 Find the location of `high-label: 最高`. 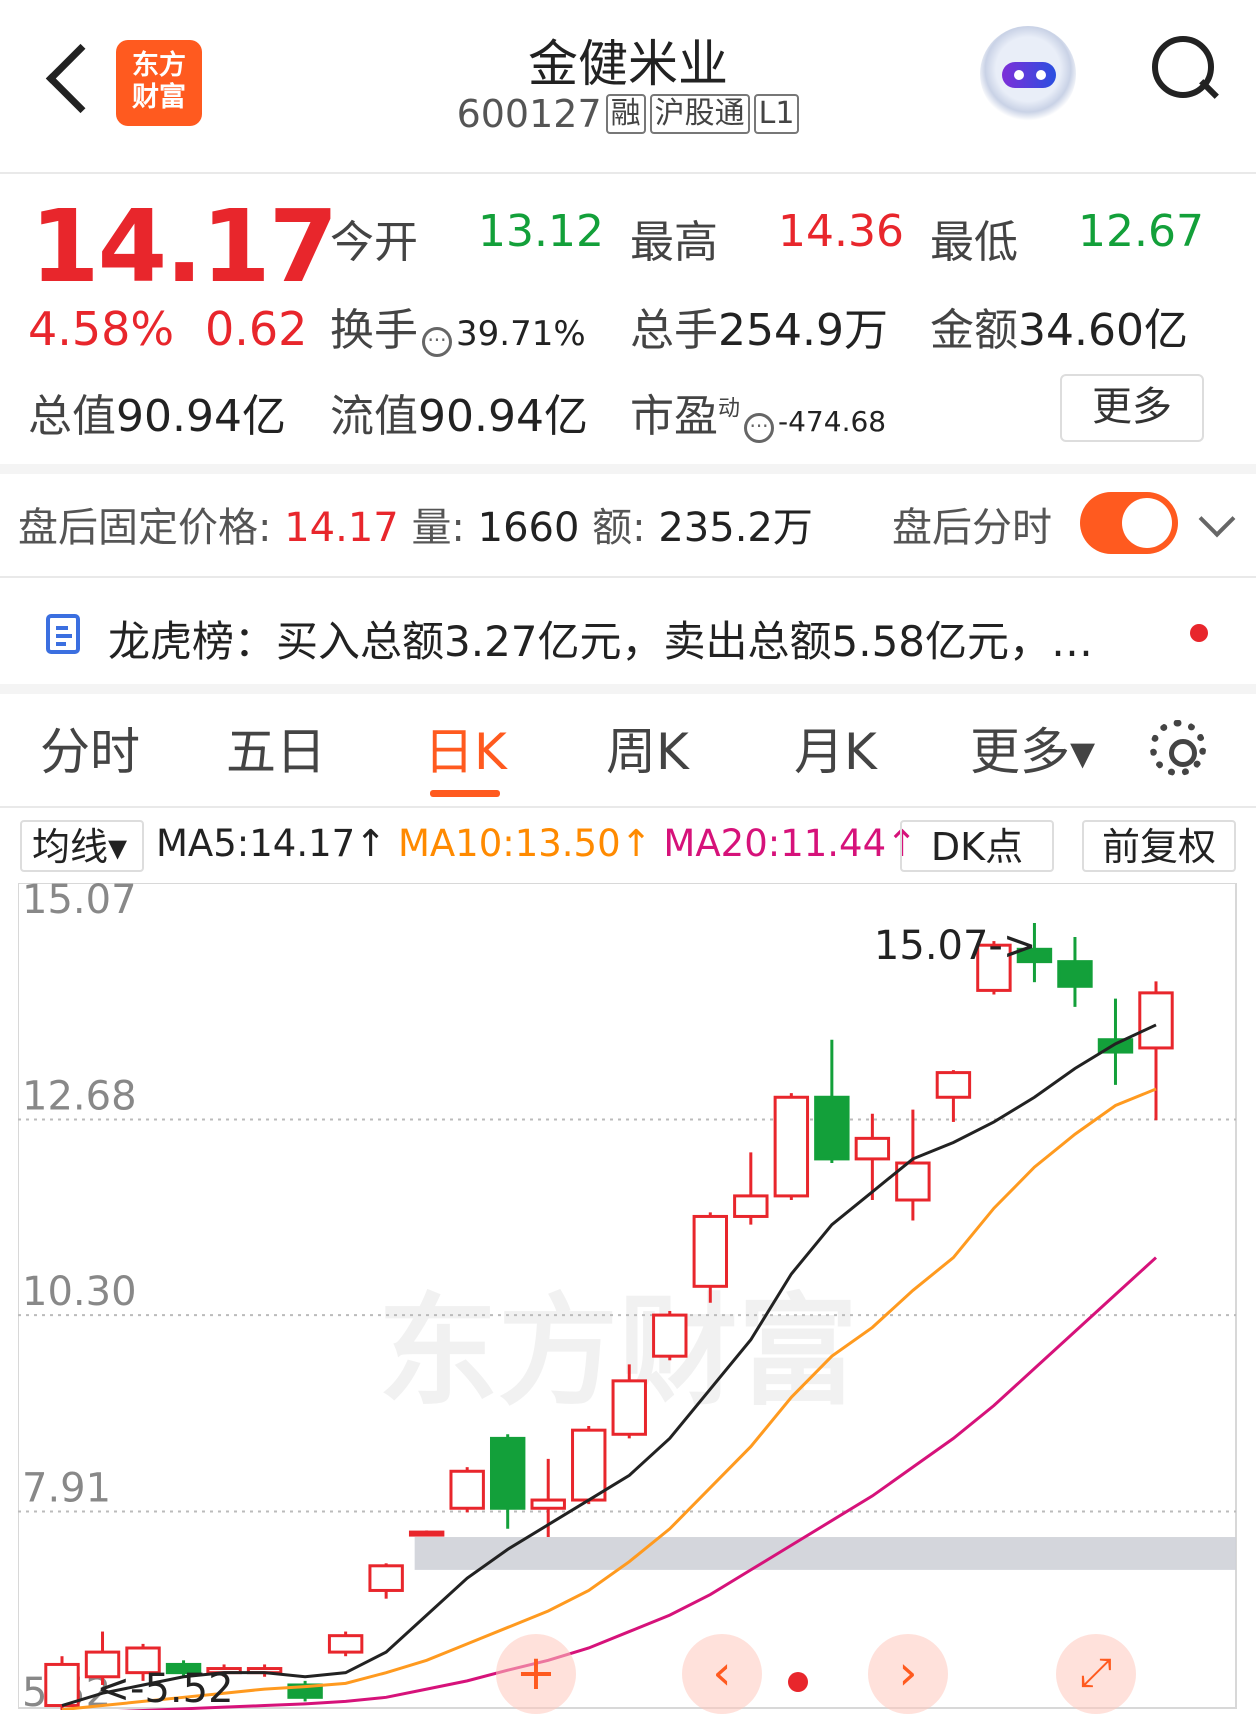

high-label: 最高 is located at coordinates (674, 242).